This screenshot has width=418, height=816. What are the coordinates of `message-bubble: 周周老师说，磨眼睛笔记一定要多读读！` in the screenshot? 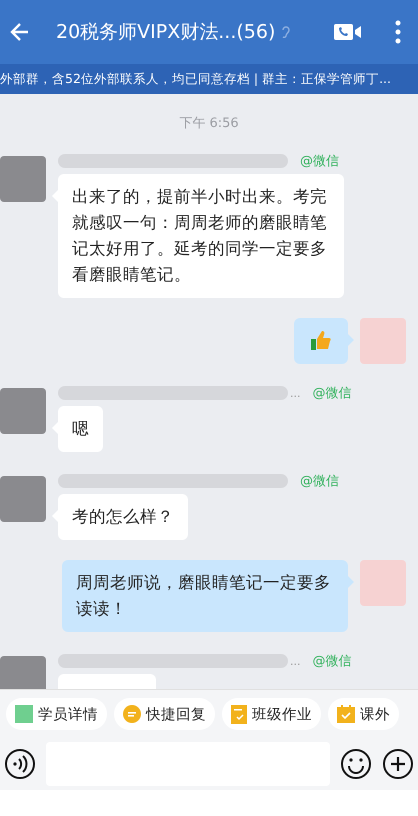 It's located at (205, 596).